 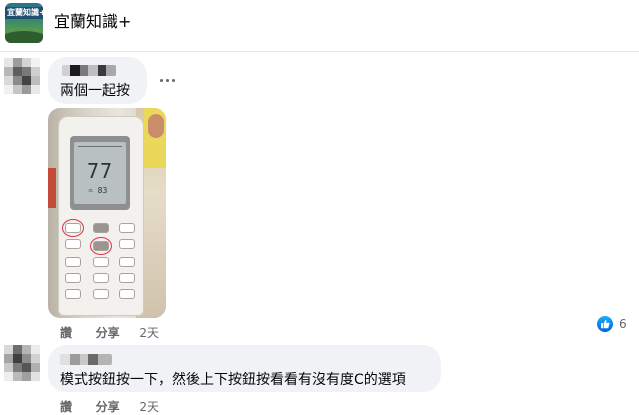 What do you see at coordinates (100, 148) in the screenshot?
I see `remote-lcd-segment` at bounding box center [100, 148].